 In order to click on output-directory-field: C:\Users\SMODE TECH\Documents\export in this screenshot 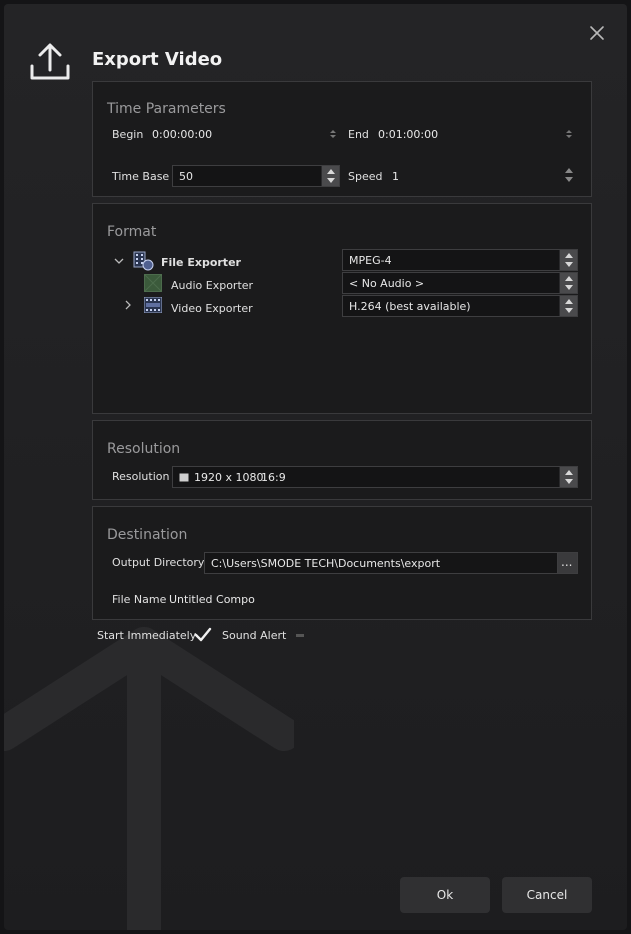, I will do `click(381, 563)`.